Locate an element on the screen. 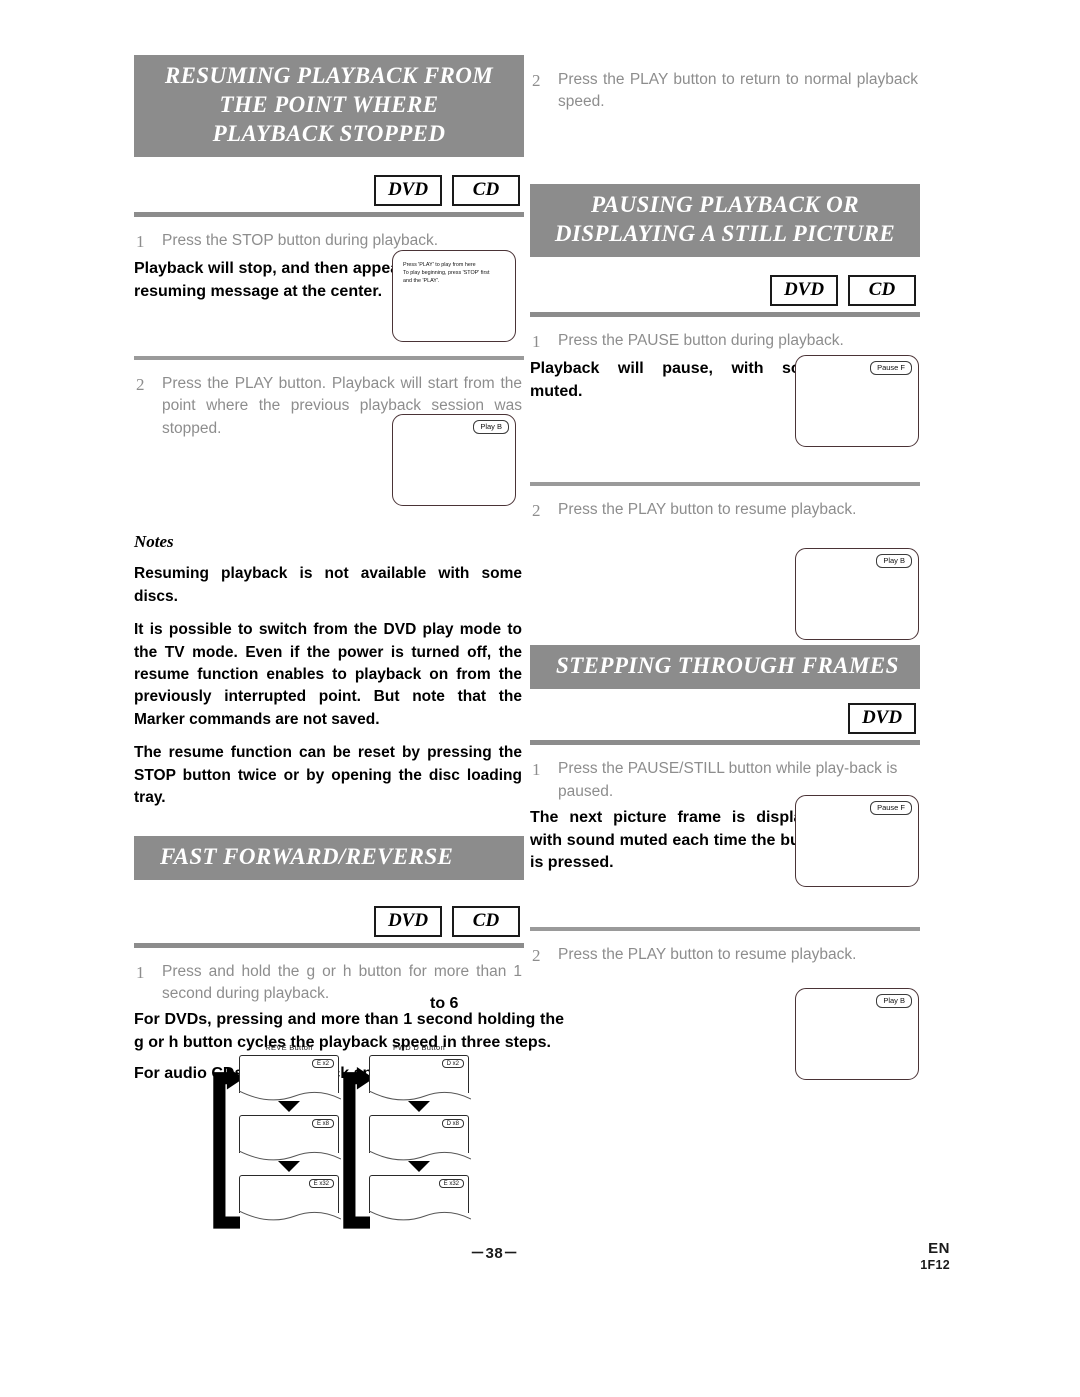 The width and height of the screenshot is (1080, 1397). step-text: Press the PAUSE button during playback. is located at coordinates (701, 340).